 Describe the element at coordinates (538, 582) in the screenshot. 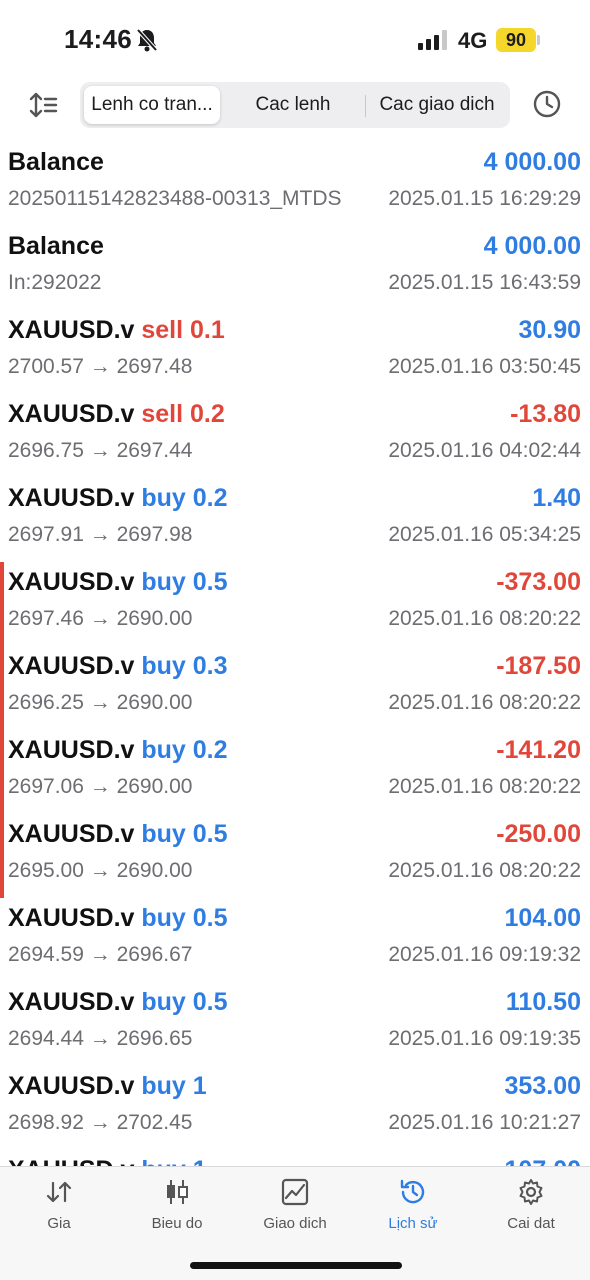

I see `deal-profit: -373.00` at that location.